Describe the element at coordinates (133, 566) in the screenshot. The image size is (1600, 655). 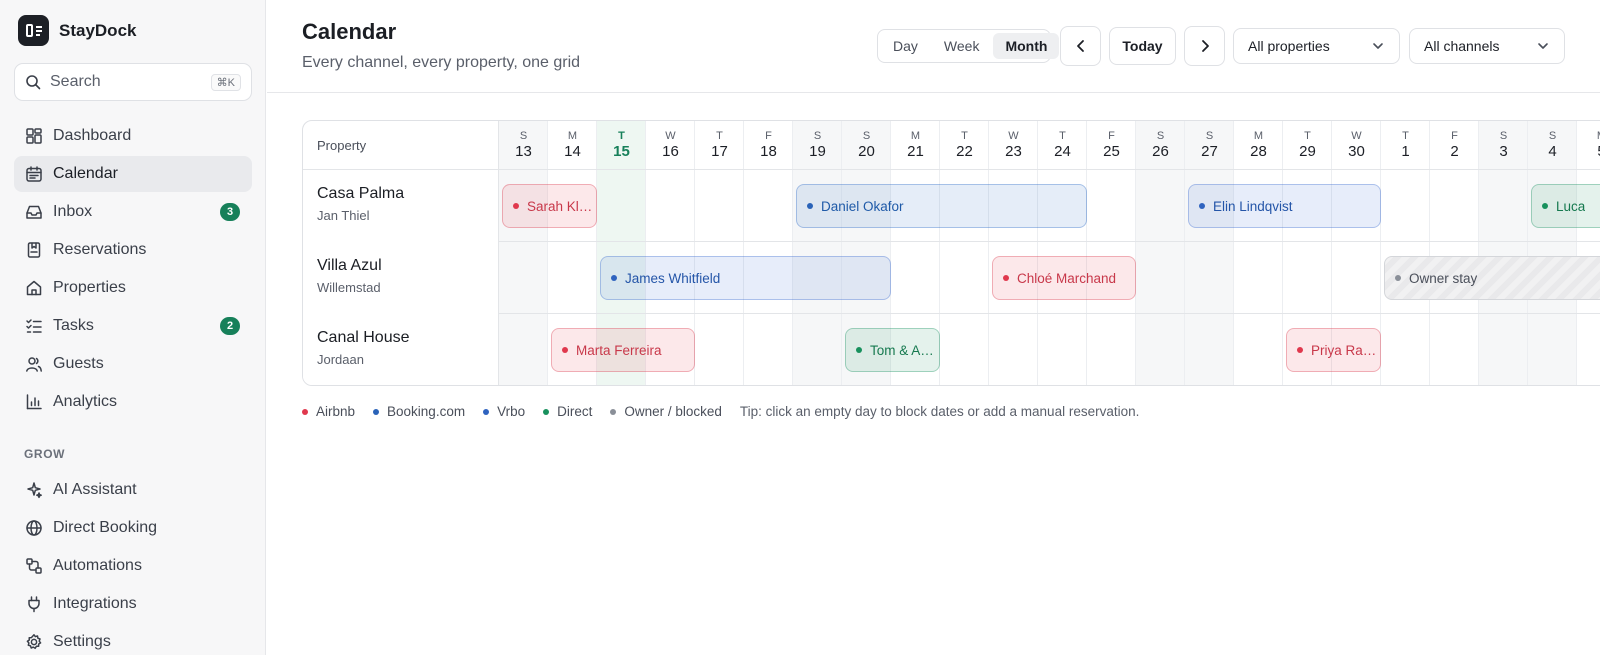
I see `sidebar-item-automations: Automations` at that location.